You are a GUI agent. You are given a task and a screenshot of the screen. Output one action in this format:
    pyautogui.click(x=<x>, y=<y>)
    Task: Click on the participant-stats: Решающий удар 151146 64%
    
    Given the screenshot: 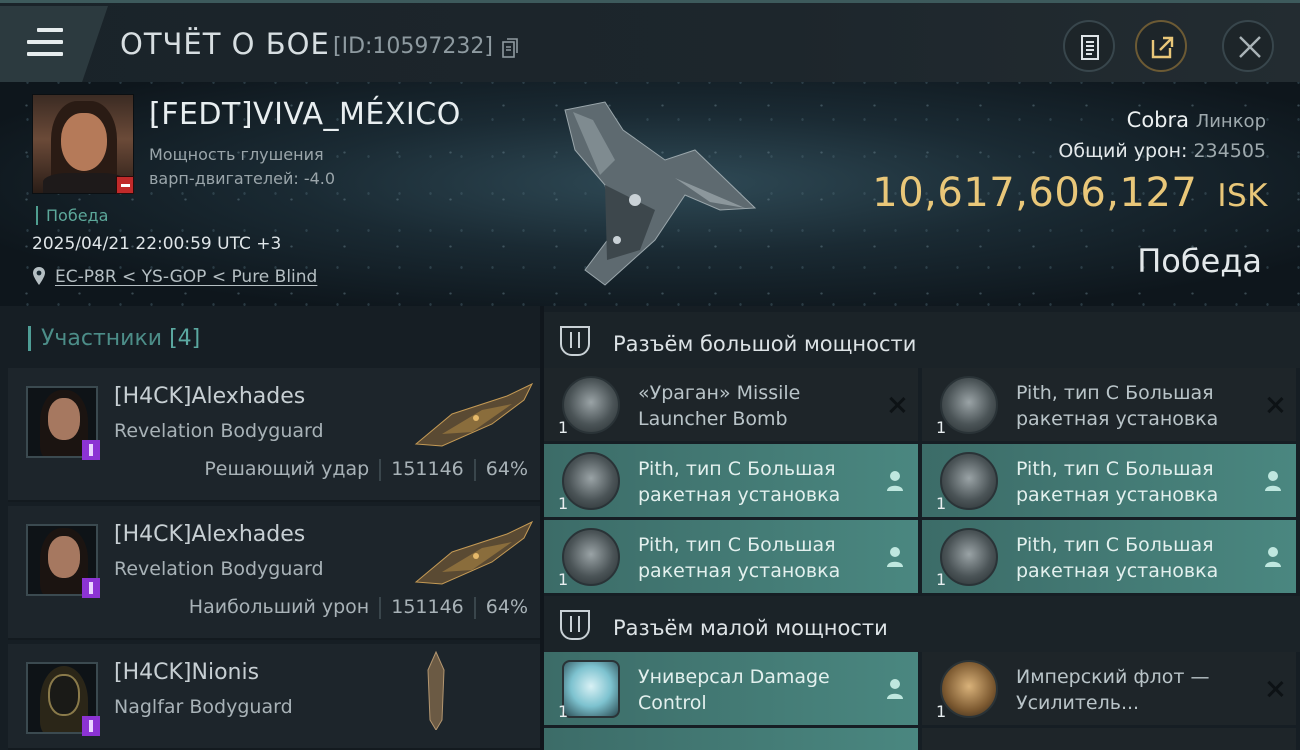 What is the action you would take?
    pyautogui.click(x=366, y=469)
    